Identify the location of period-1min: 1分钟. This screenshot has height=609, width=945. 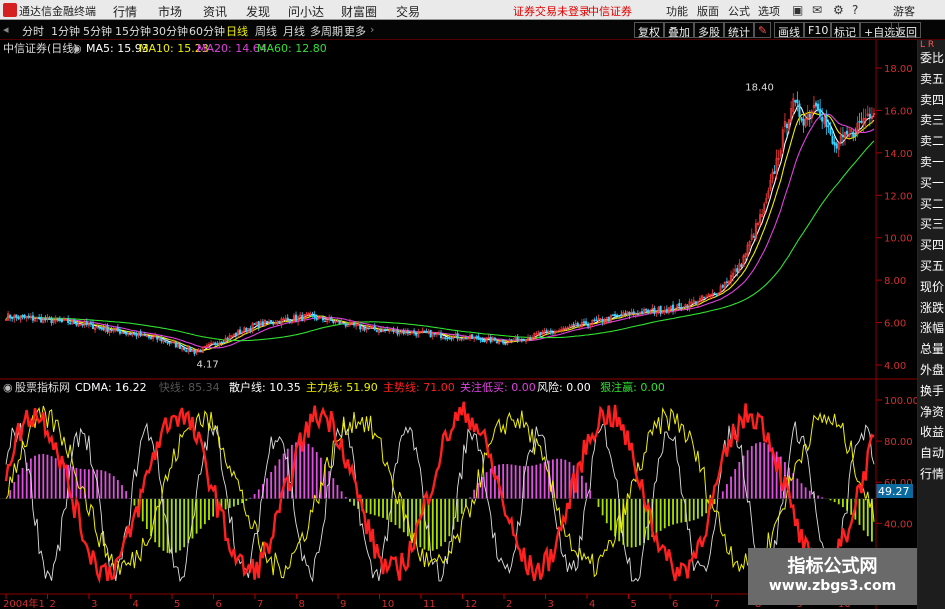
(65, 31).